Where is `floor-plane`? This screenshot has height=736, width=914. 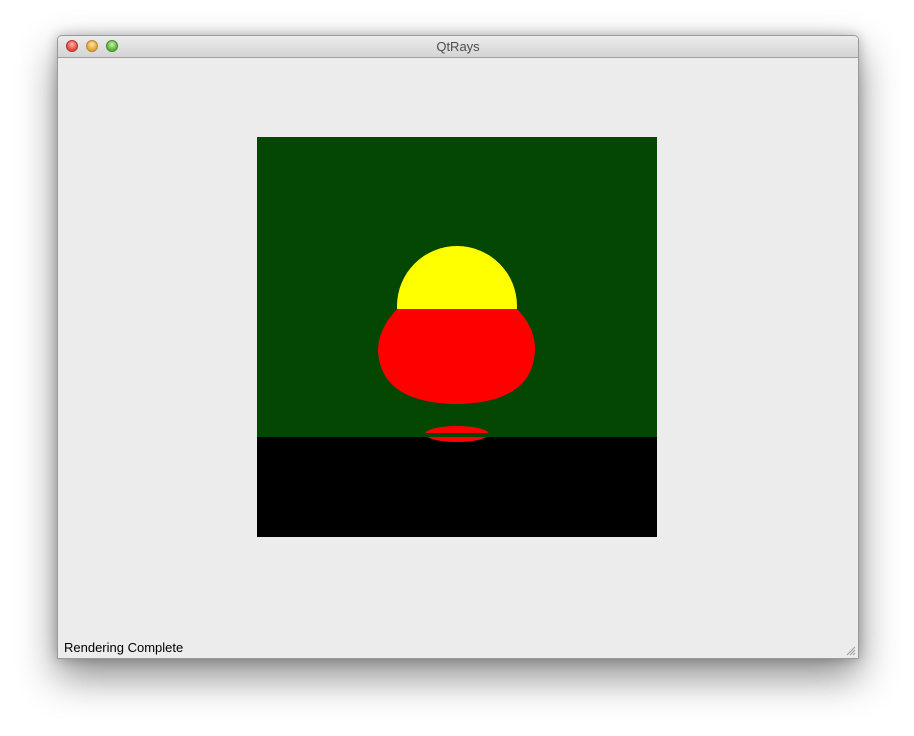
floor-plane is located at coordinates (457, 487).